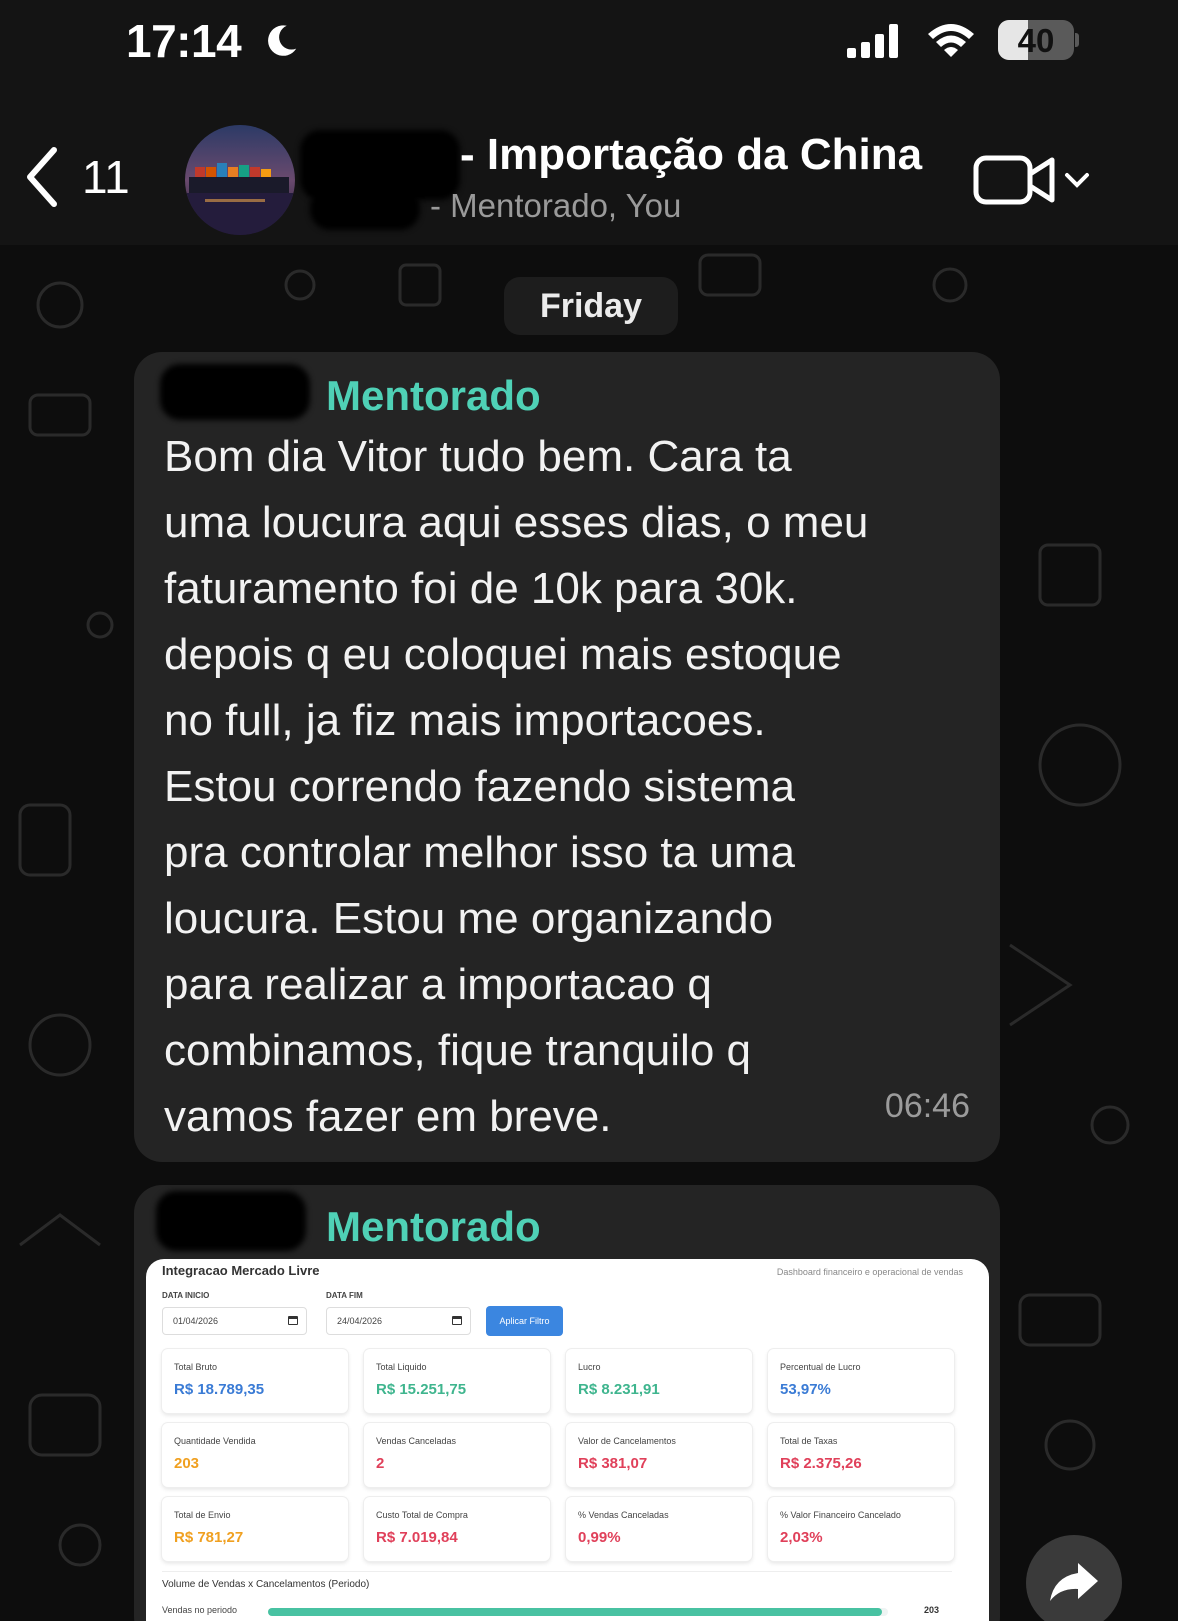 This screenshot has height=1621, width=1178. What do you see at coordinates (196, 1321) in the screenshot?
I see `start-date-value: 01/04/2026` at bounding box center [196, 1321].